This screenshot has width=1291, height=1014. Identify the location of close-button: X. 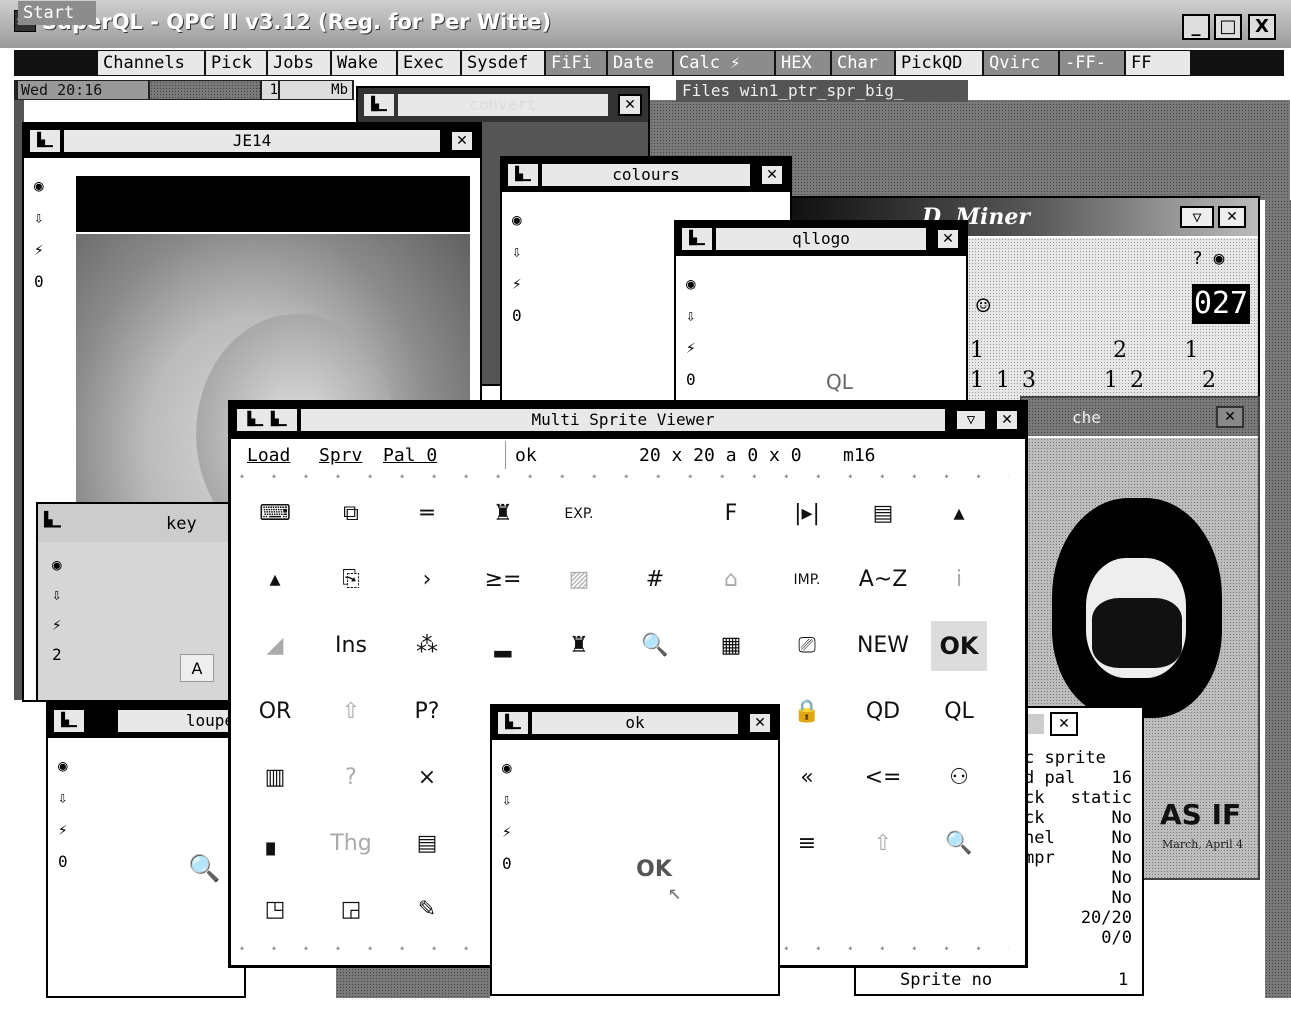
(1262, 27).